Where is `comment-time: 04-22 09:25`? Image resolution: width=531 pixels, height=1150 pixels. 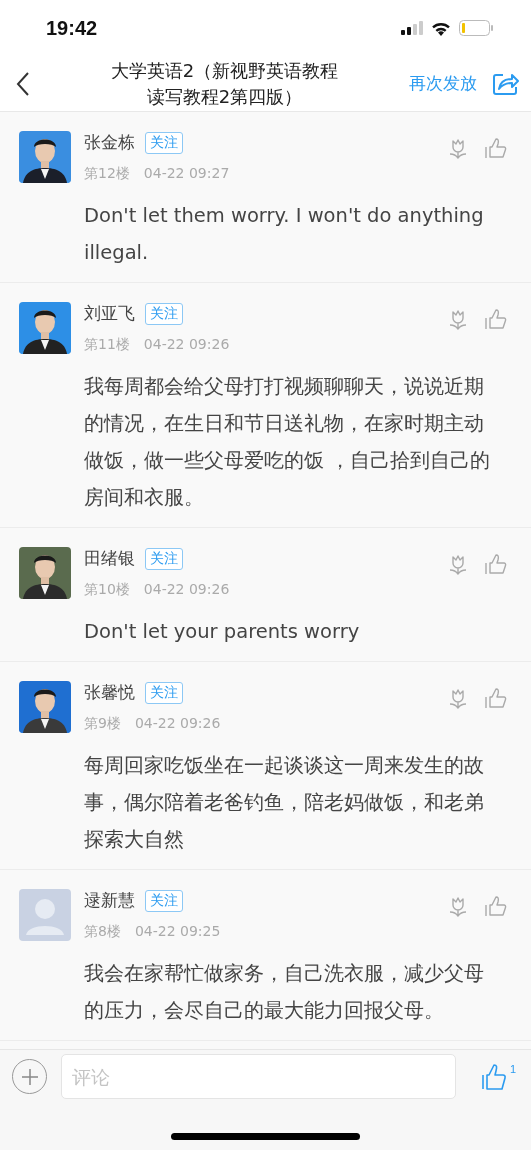
comment-time: 04-22 09:25 is located at coordinates (177, 932).